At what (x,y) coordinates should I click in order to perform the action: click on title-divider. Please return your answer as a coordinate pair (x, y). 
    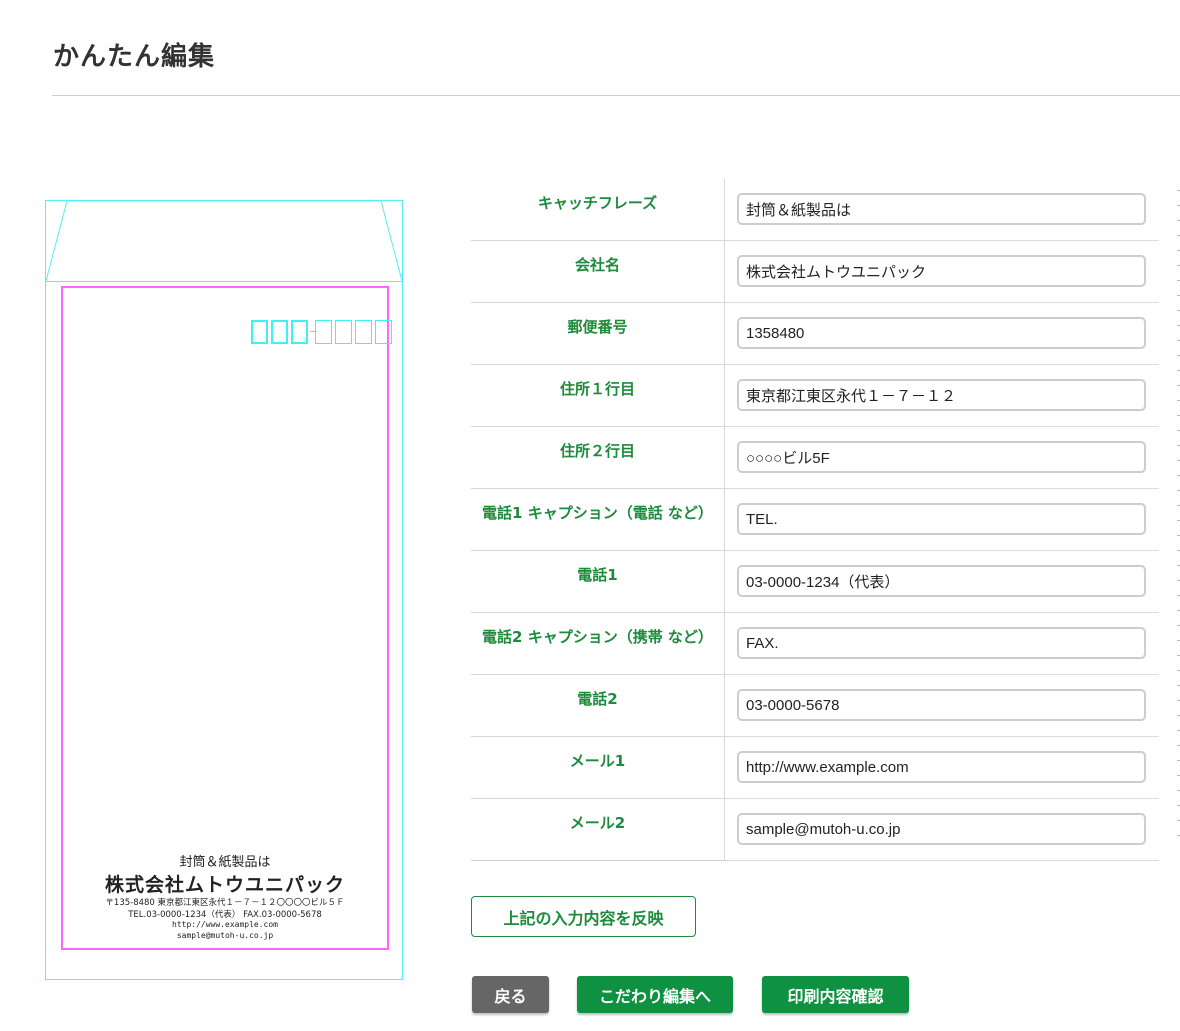
    Looking at the image, I should click on (616, 95).